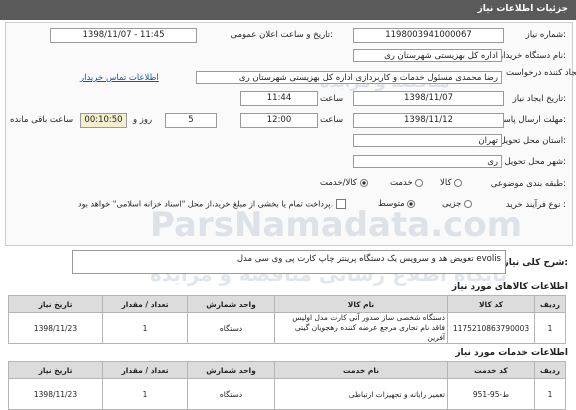 This screenshot has height=410, width=576. Describe the element at coordinates (491, 370) in the screenshot. I see `col-header: کد خدمت` at that location.